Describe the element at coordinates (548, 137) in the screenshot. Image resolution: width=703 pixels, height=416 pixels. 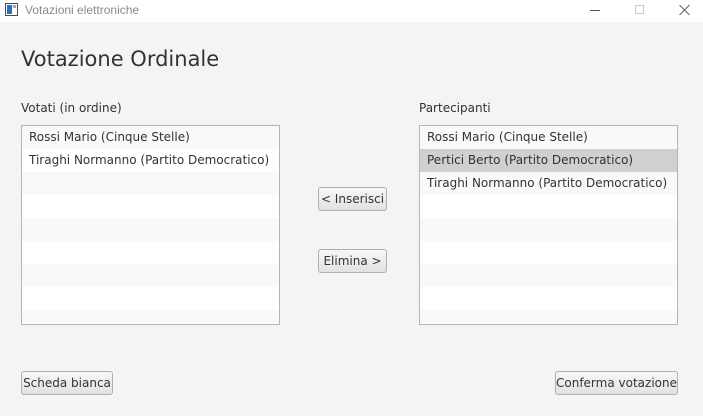
I see `participant-list-item: Rossi Mario (Cinque Stelle)` at that location.